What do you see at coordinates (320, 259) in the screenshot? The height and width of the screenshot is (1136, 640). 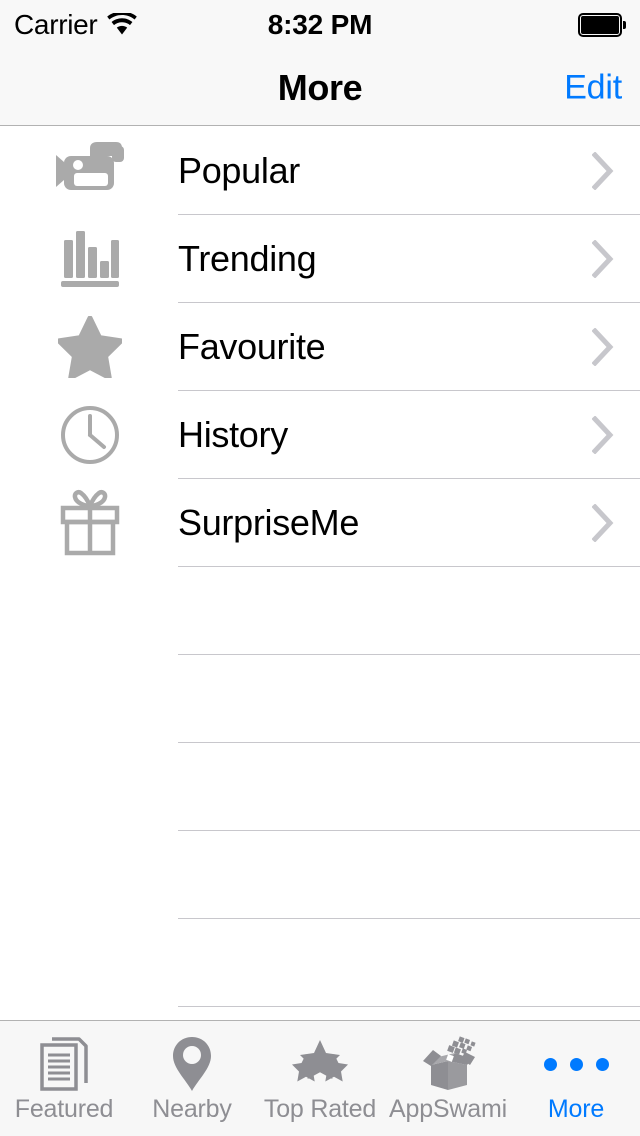 I see `list-item-trending: Trending` at bounding box center [320, 259].